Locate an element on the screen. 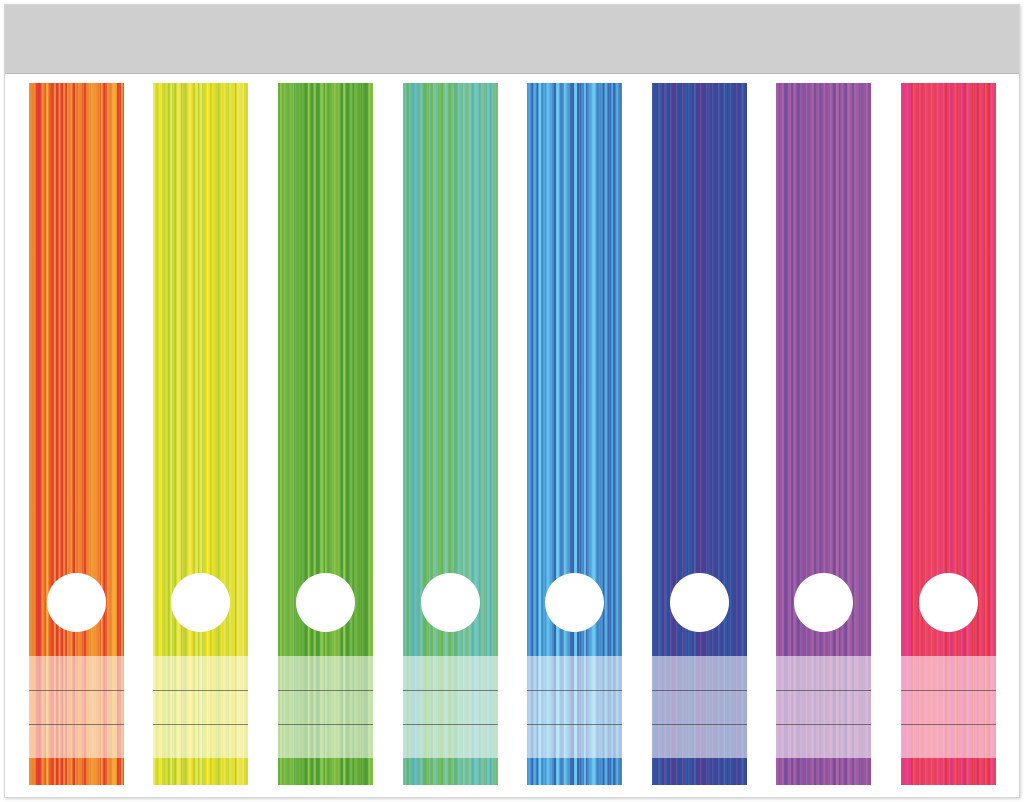  label-strip-red-orange is located at coordinates (76, 434).